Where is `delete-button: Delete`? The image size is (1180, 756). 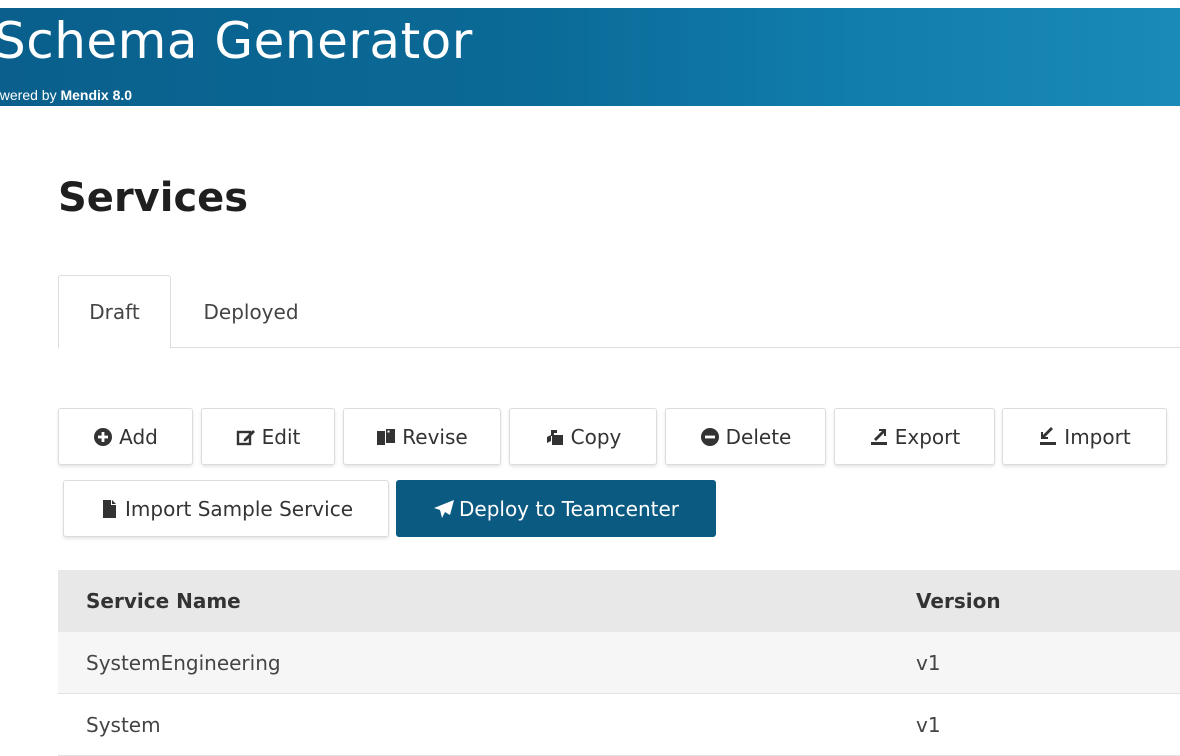
delete-button: Delete is located at coordinates (745, 436).